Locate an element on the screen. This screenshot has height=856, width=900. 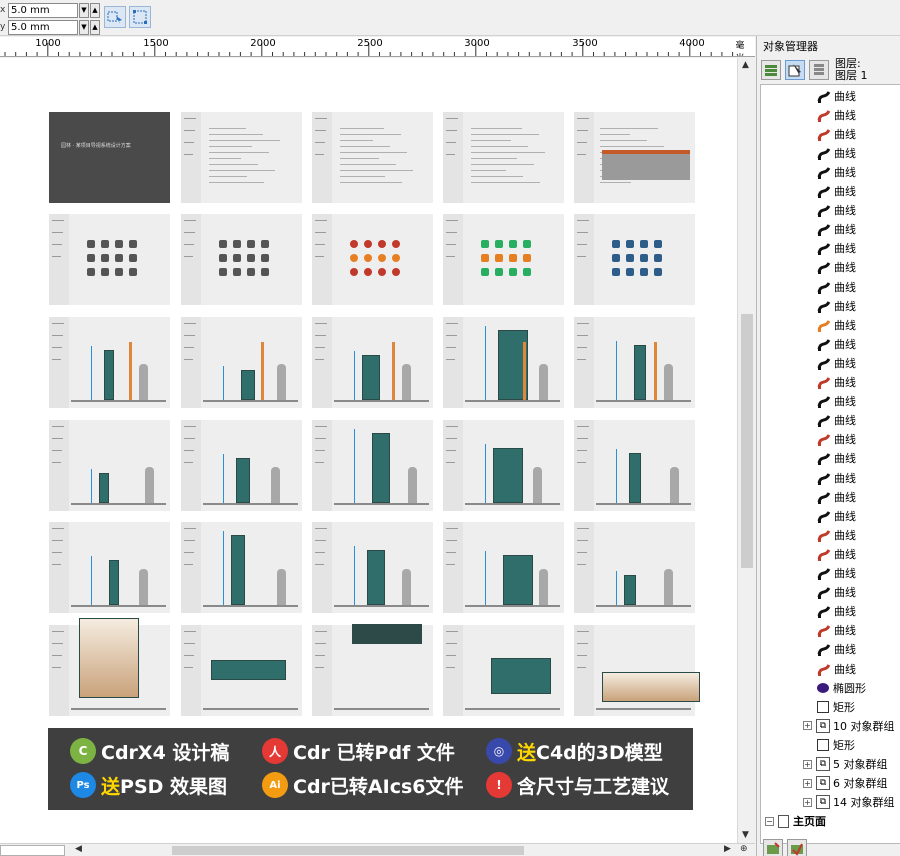
tree-item-ellipse: 椭圆形 is located at coordinates (841, 687).